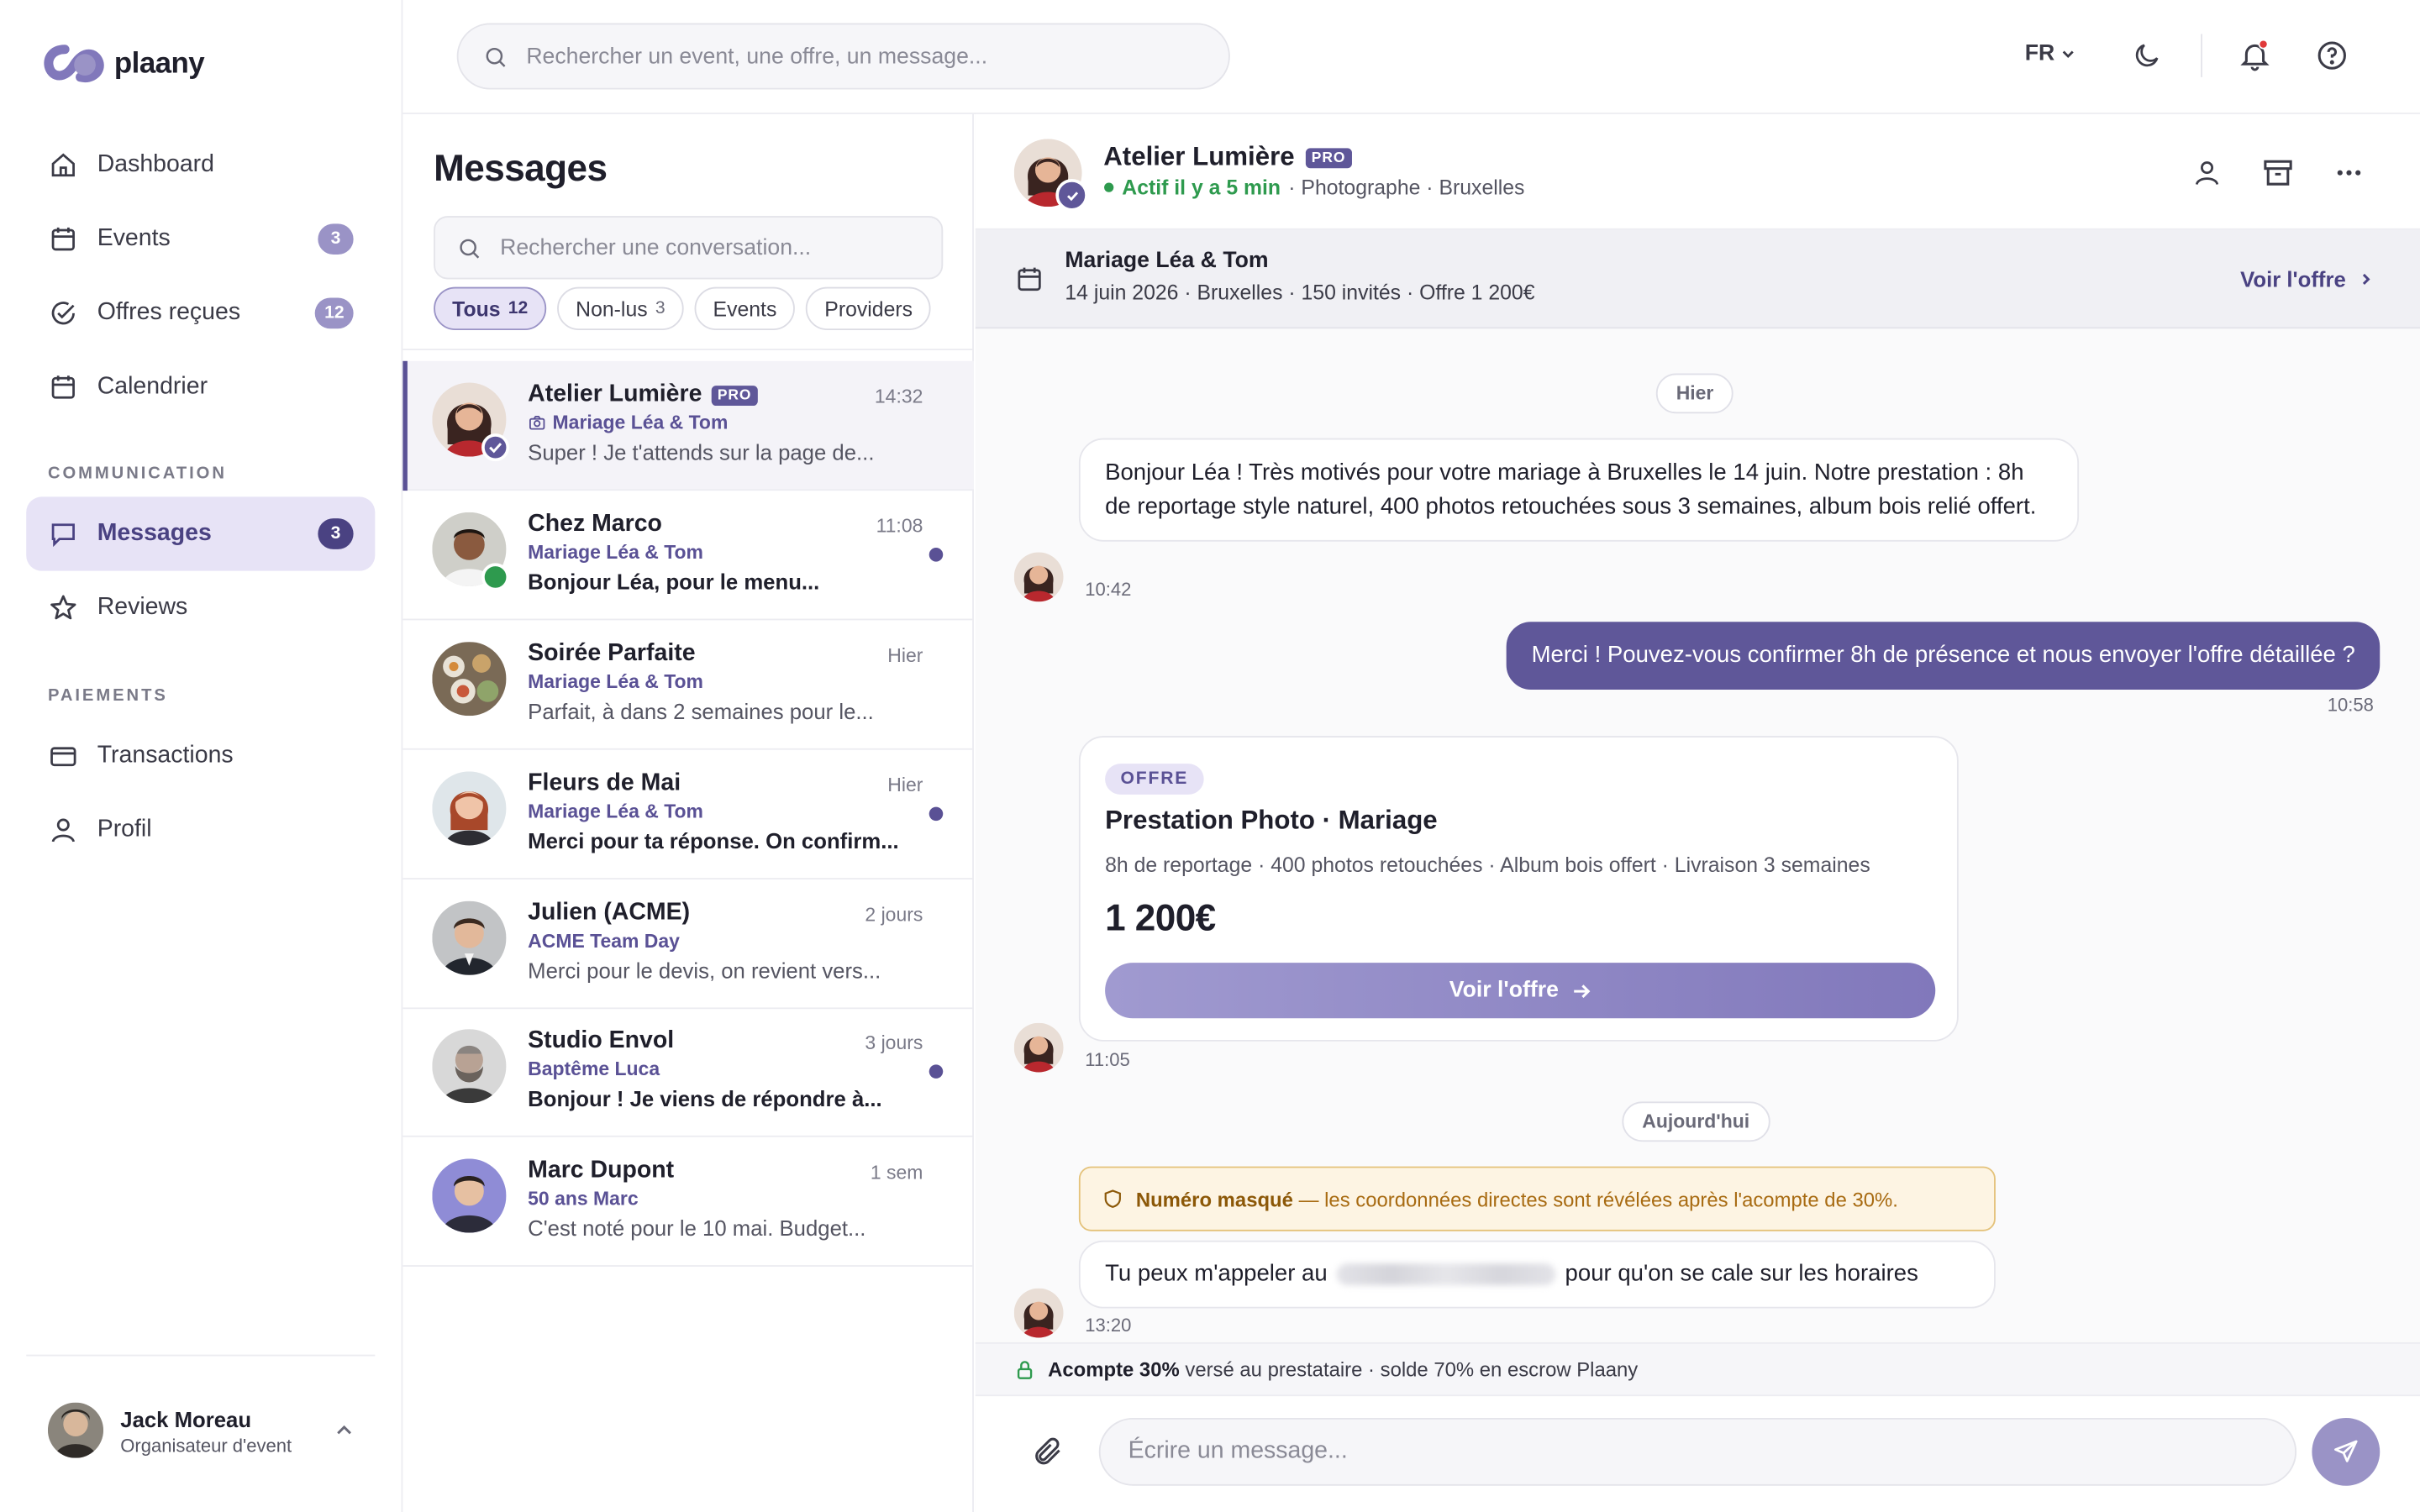 This screenshot has height=1512, width=2420. Describe the element at coordinates (734, 395) in the screenshot. I see `pro-badge: PRO` at that location.